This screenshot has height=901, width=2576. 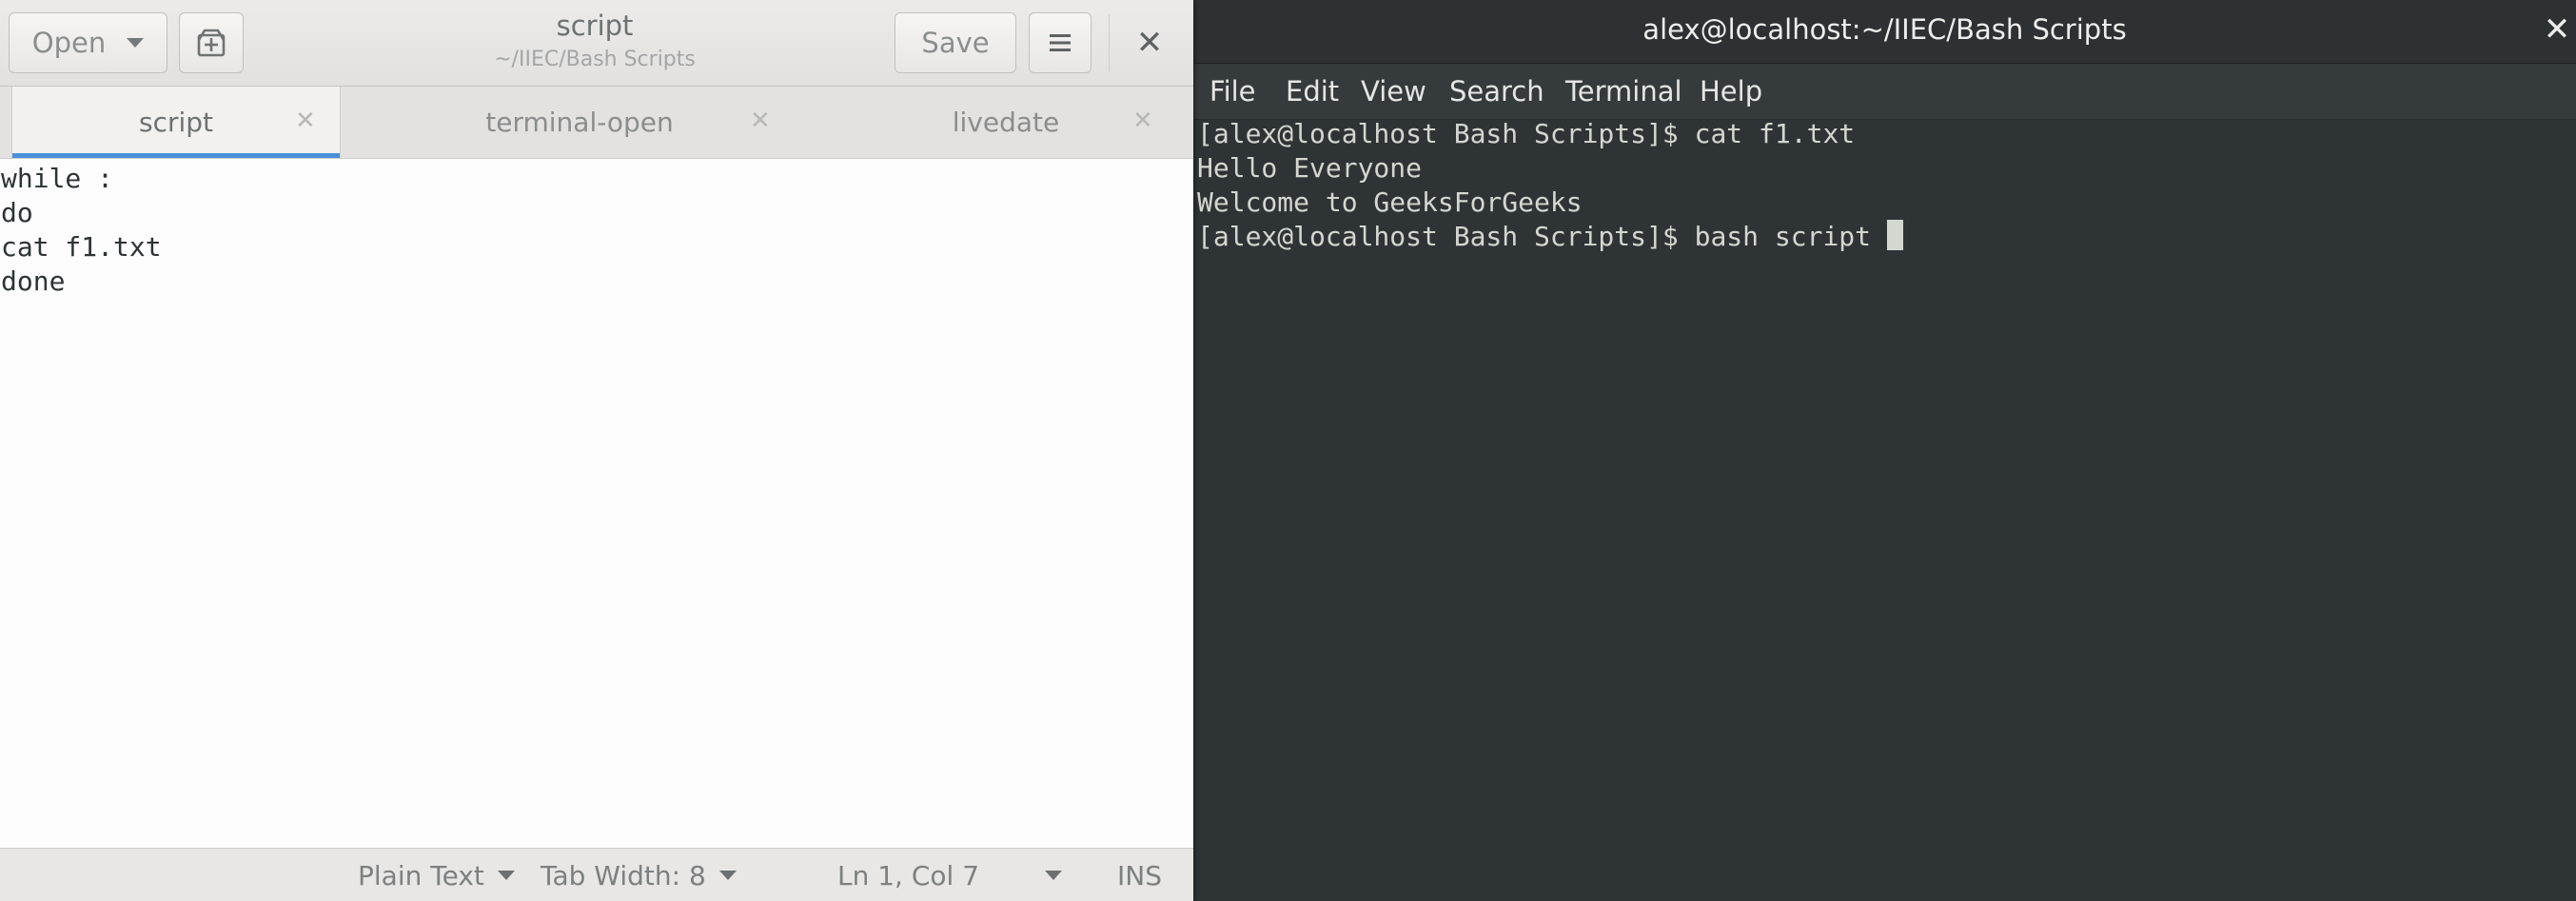 I want to click on window-title: script, so click(x=595, y=26).